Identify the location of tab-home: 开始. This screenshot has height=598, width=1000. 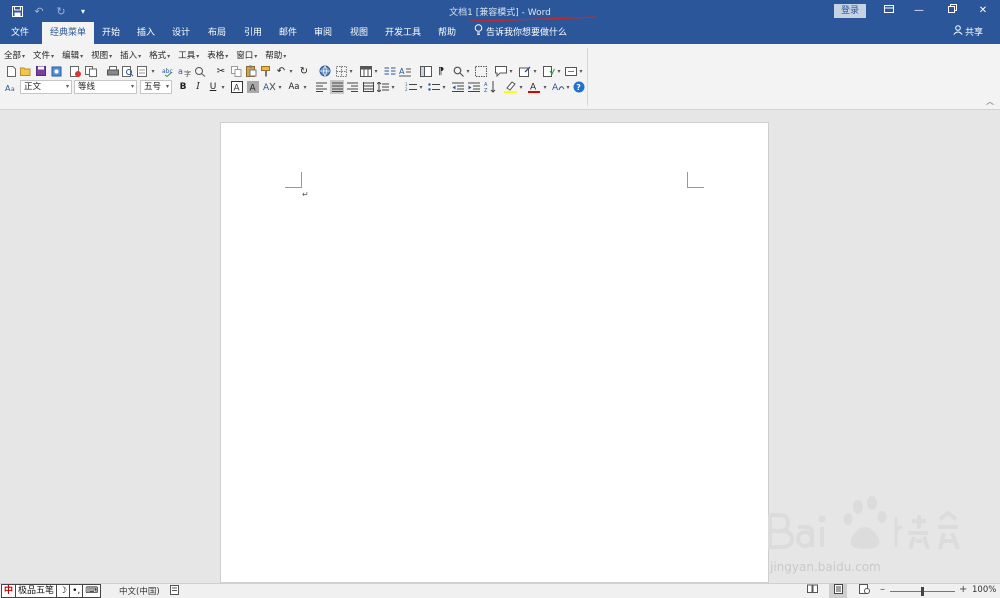
(111, 33).